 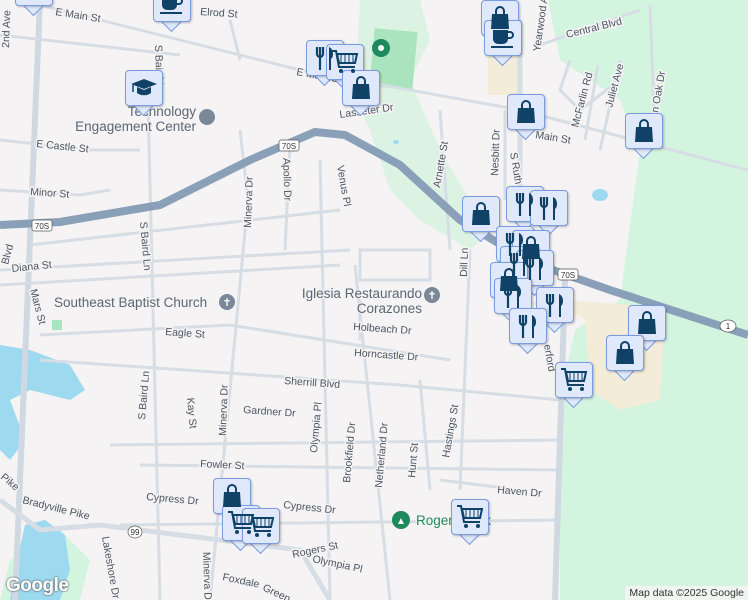 What do you see at coordinates (144, 88) in the screenshot?
I see `graduation-cap-icon` at bounding box center [144, 88].